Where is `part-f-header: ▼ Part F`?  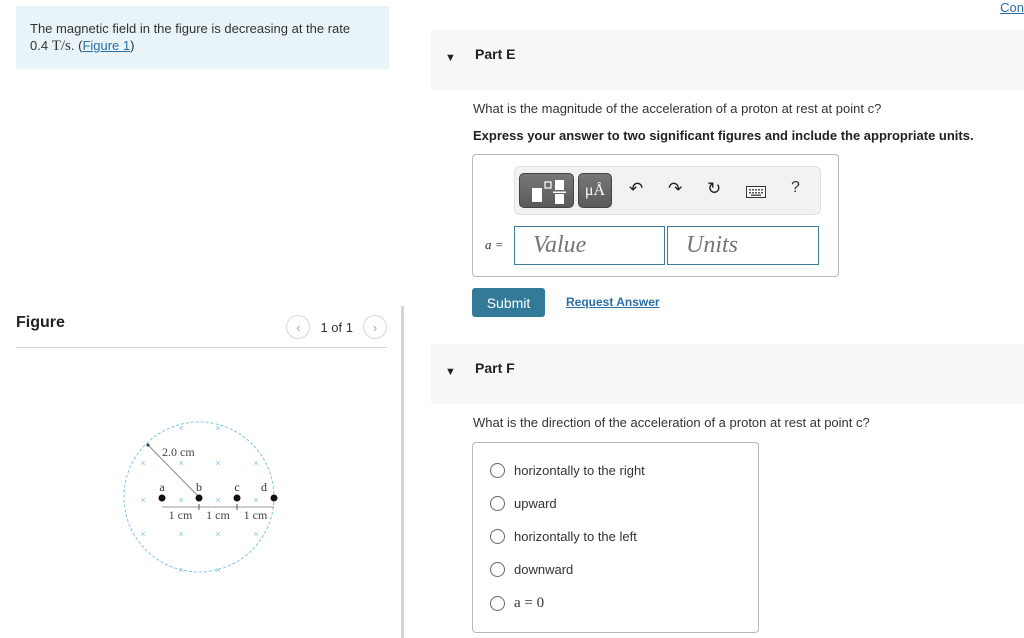 part-f-header: ▼ Part F is located at coordinates (727, 374).